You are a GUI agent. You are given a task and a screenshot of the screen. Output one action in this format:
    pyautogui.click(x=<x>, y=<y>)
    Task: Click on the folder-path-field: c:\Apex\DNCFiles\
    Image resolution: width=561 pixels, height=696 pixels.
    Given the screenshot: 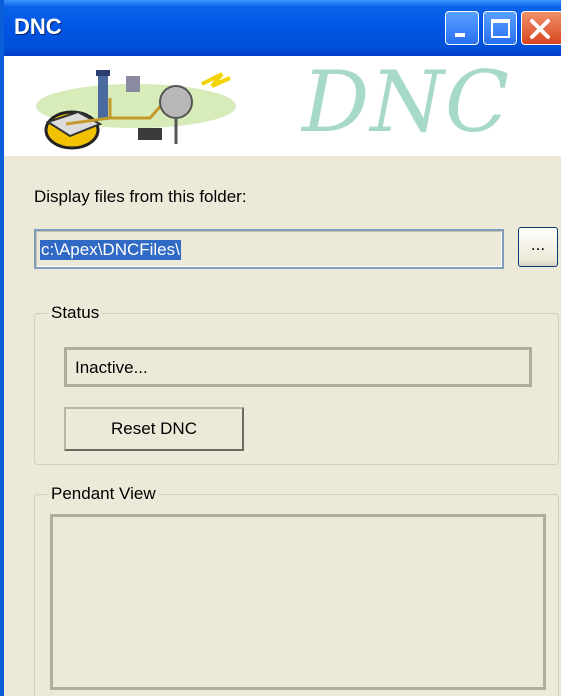 What is the action you would take?
    pyautogui.click(x=269, y=249)
    